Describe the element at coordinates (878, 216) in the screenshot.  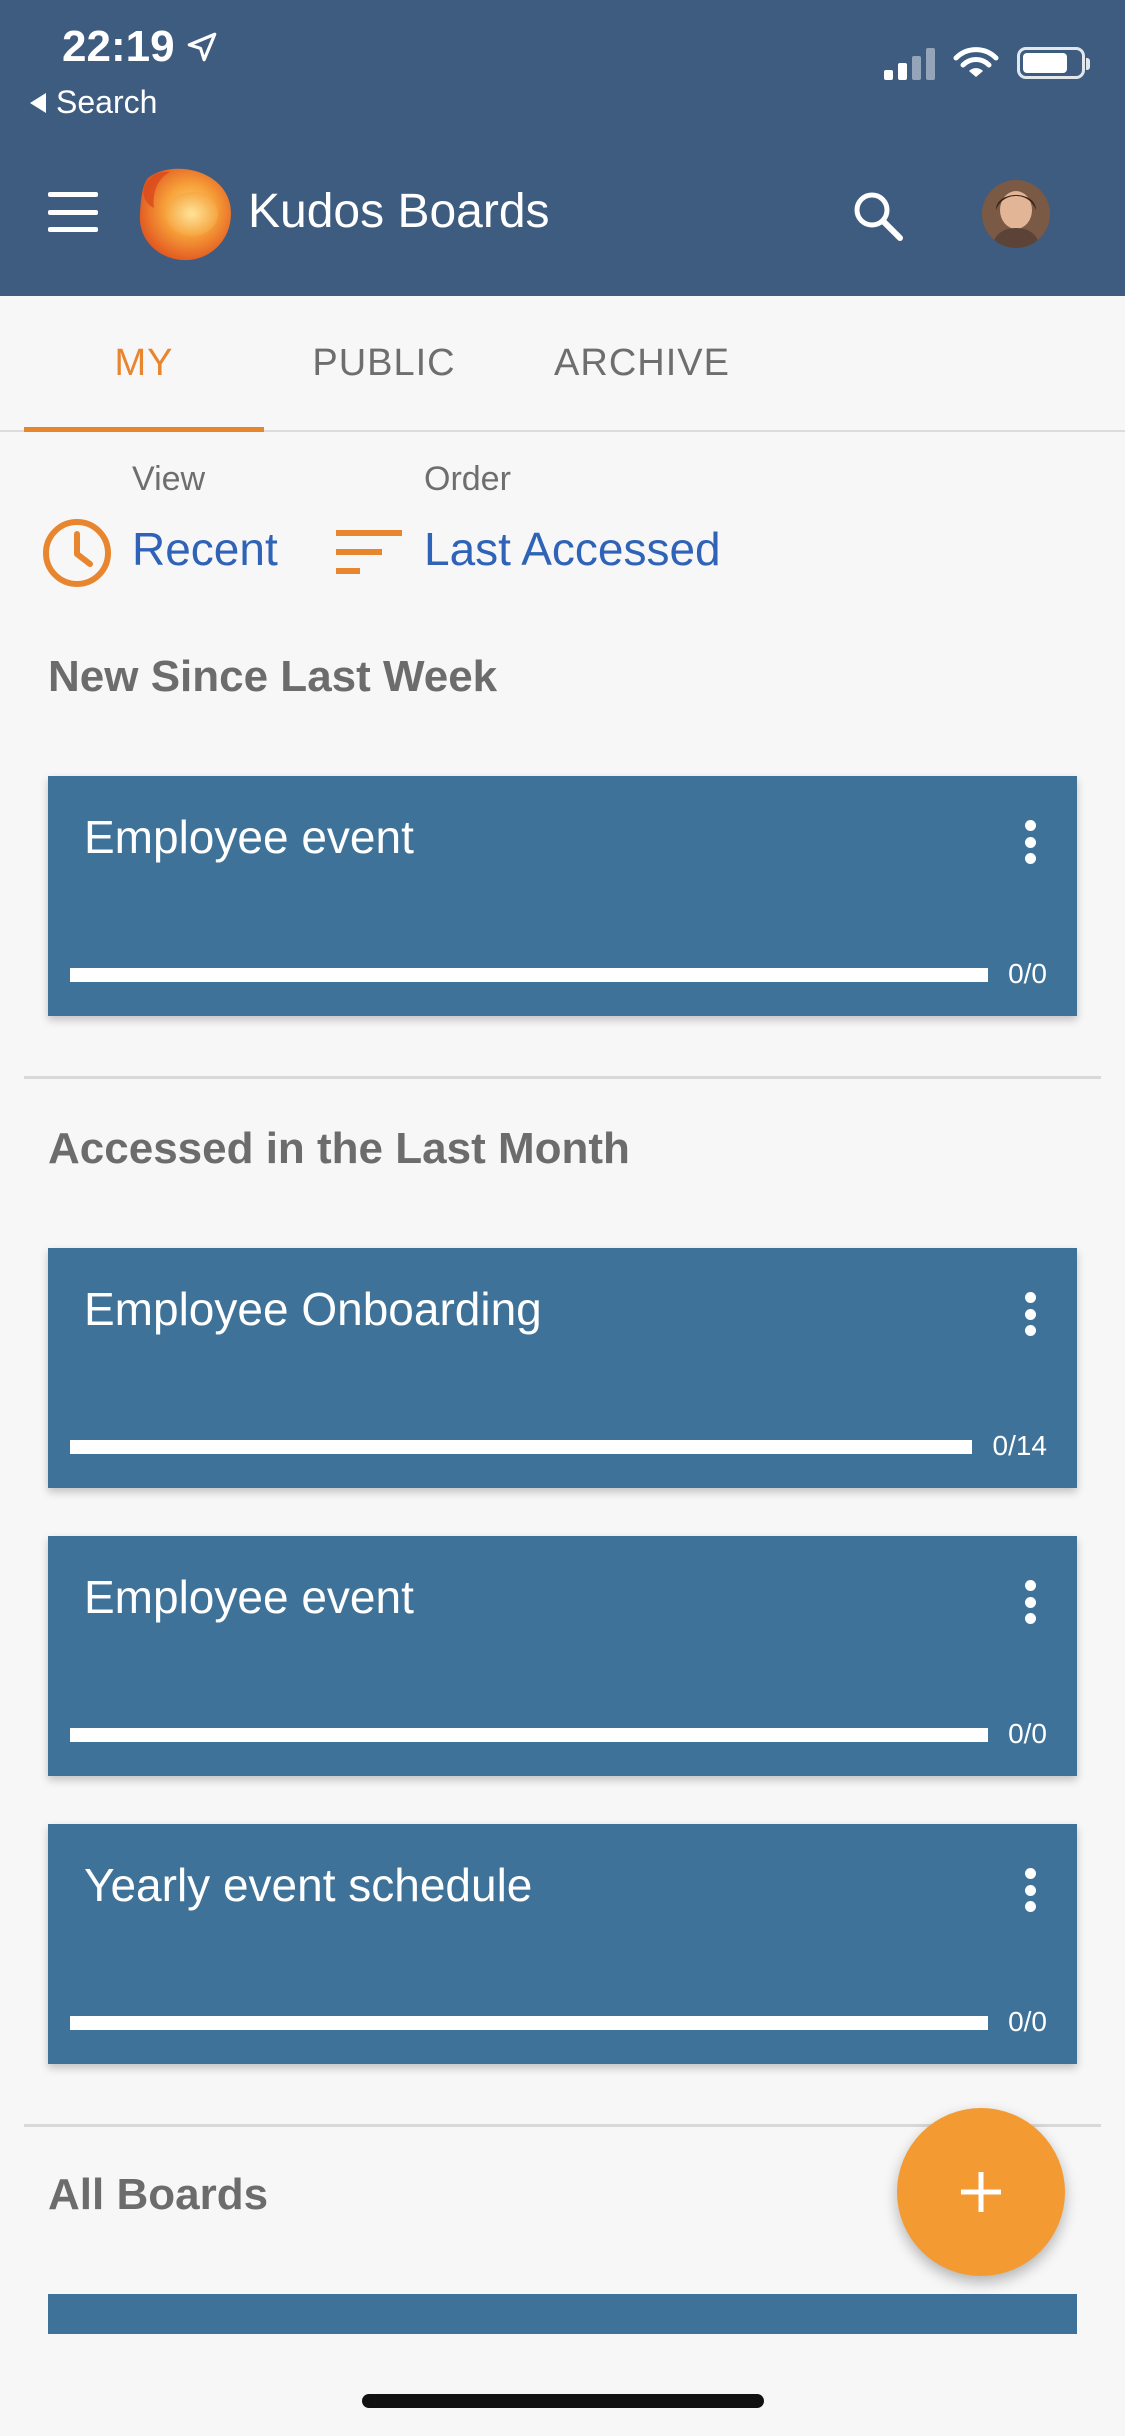
I see `search-icon` at that location.